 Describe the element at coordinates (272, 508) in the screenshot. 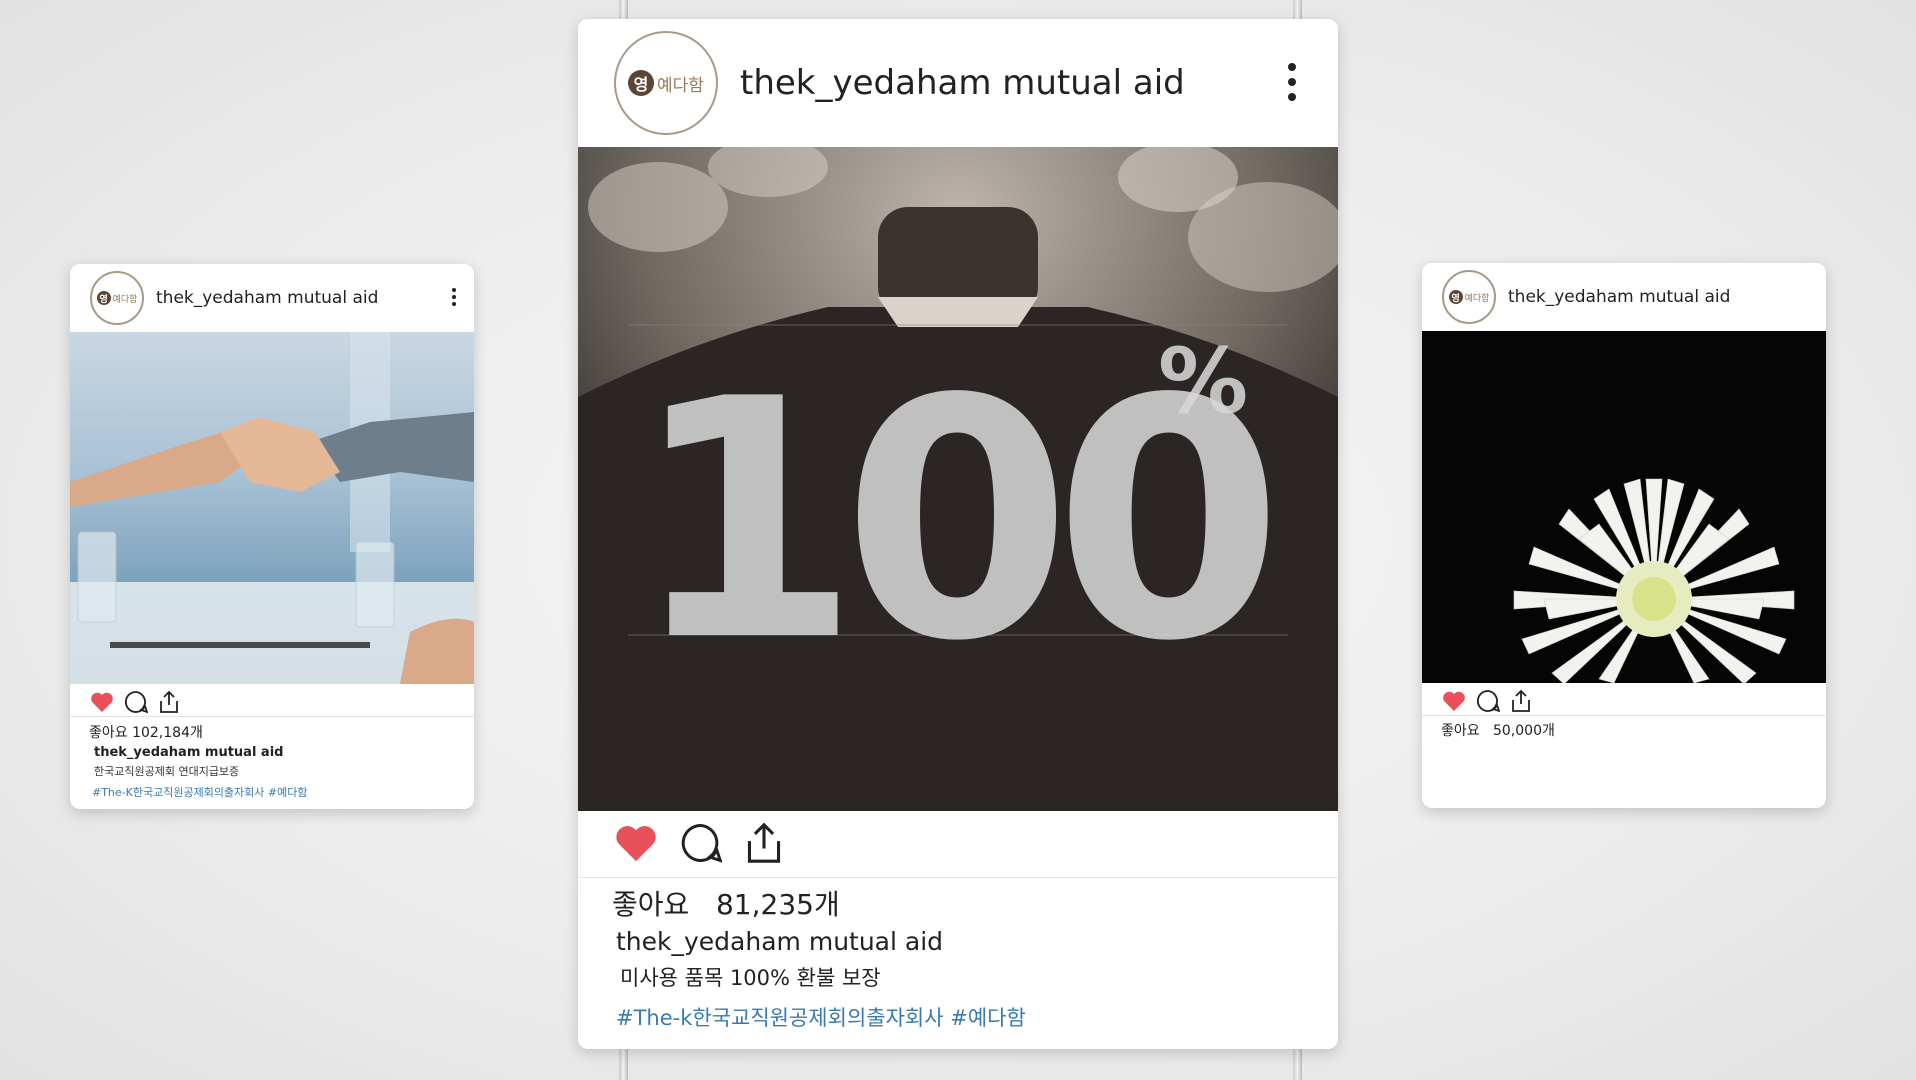

I see `post-image-handshake` at that location.